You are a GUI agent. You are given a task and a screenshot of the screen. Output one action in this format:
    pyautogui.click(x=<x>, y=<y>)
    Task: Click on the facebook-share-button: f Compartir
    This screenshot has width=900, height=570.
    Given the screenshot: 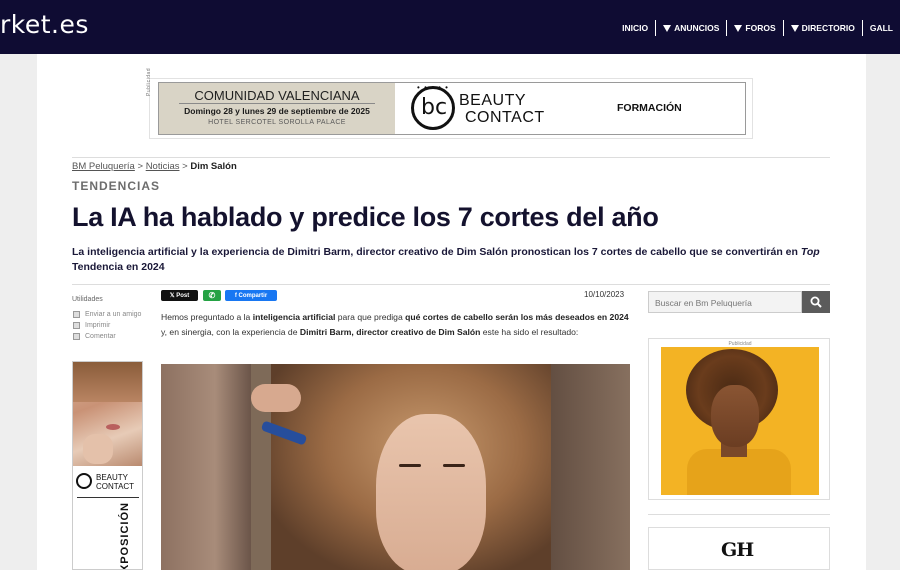 What is the action you would take?
    pyautogui.click(x=251, y=295)
    